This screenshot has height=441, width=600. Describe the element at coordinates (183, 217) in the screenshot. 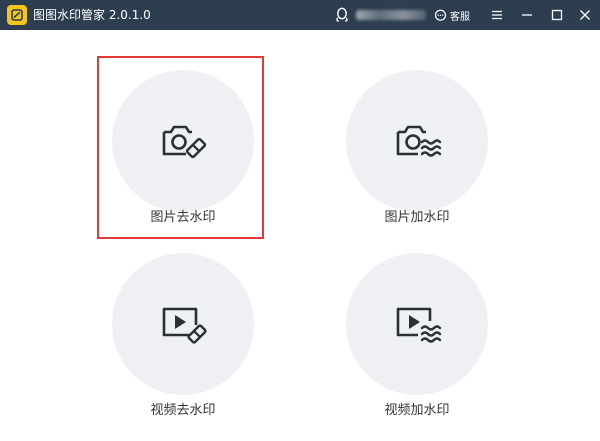

I see `tile-label: 图片去水印` at that location.